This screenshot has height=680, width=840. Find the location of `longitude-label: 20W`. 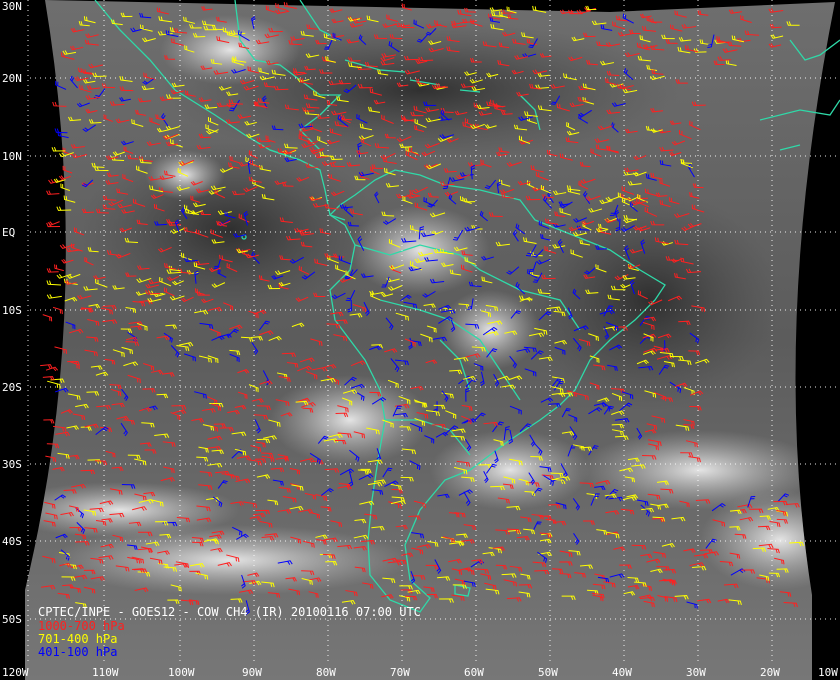

longitude-label: 20W is located at coordinates (770, 672).